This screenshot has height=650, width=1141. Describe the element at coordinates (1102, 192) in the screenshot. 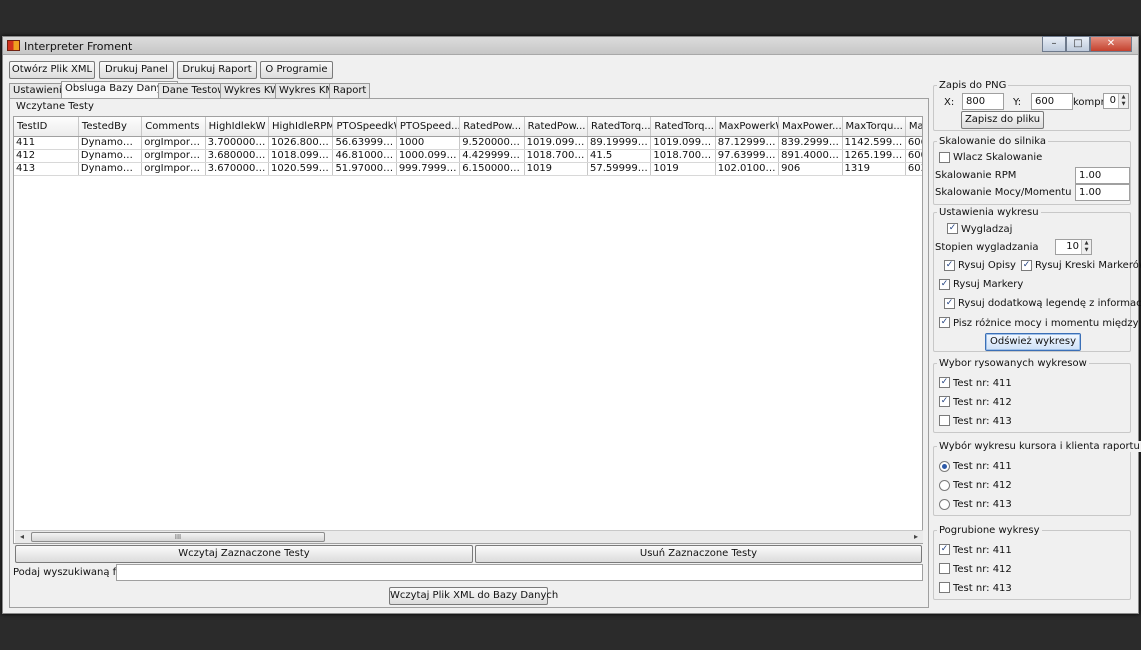

I see `power-scaling-input: 1.00` at that location.